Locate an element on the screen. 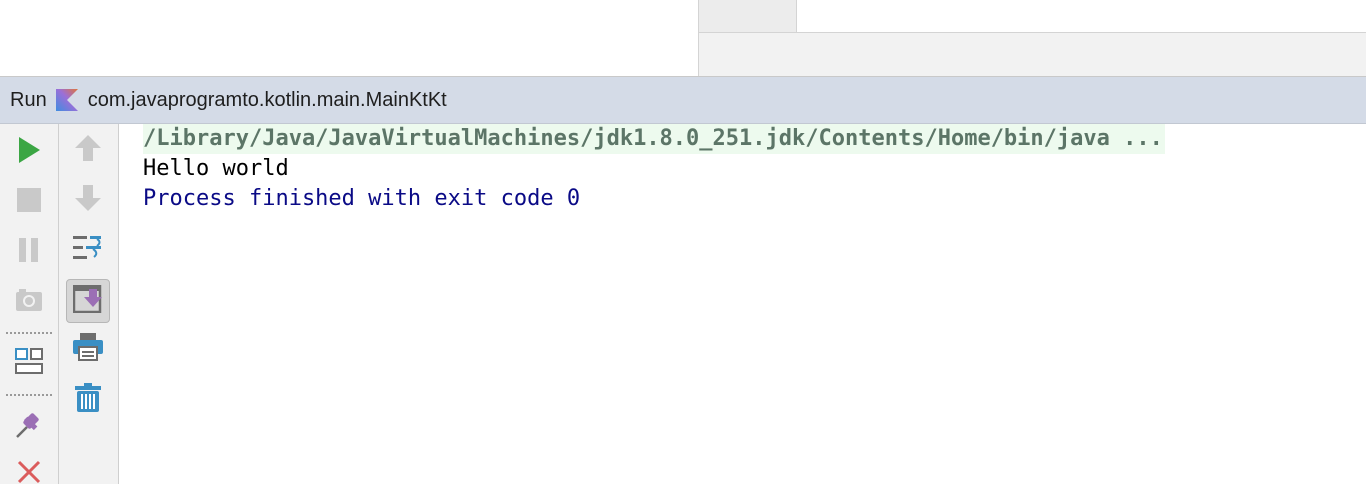 This screenshot has height=494, width=1366. print-icon is located at coordinates (88, 349).